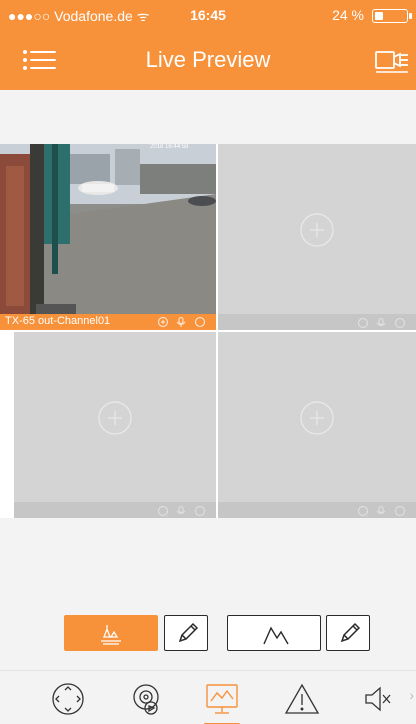 This screenshot has width=416, height=724. I want to click on preset-1-button, so click(111, 633).